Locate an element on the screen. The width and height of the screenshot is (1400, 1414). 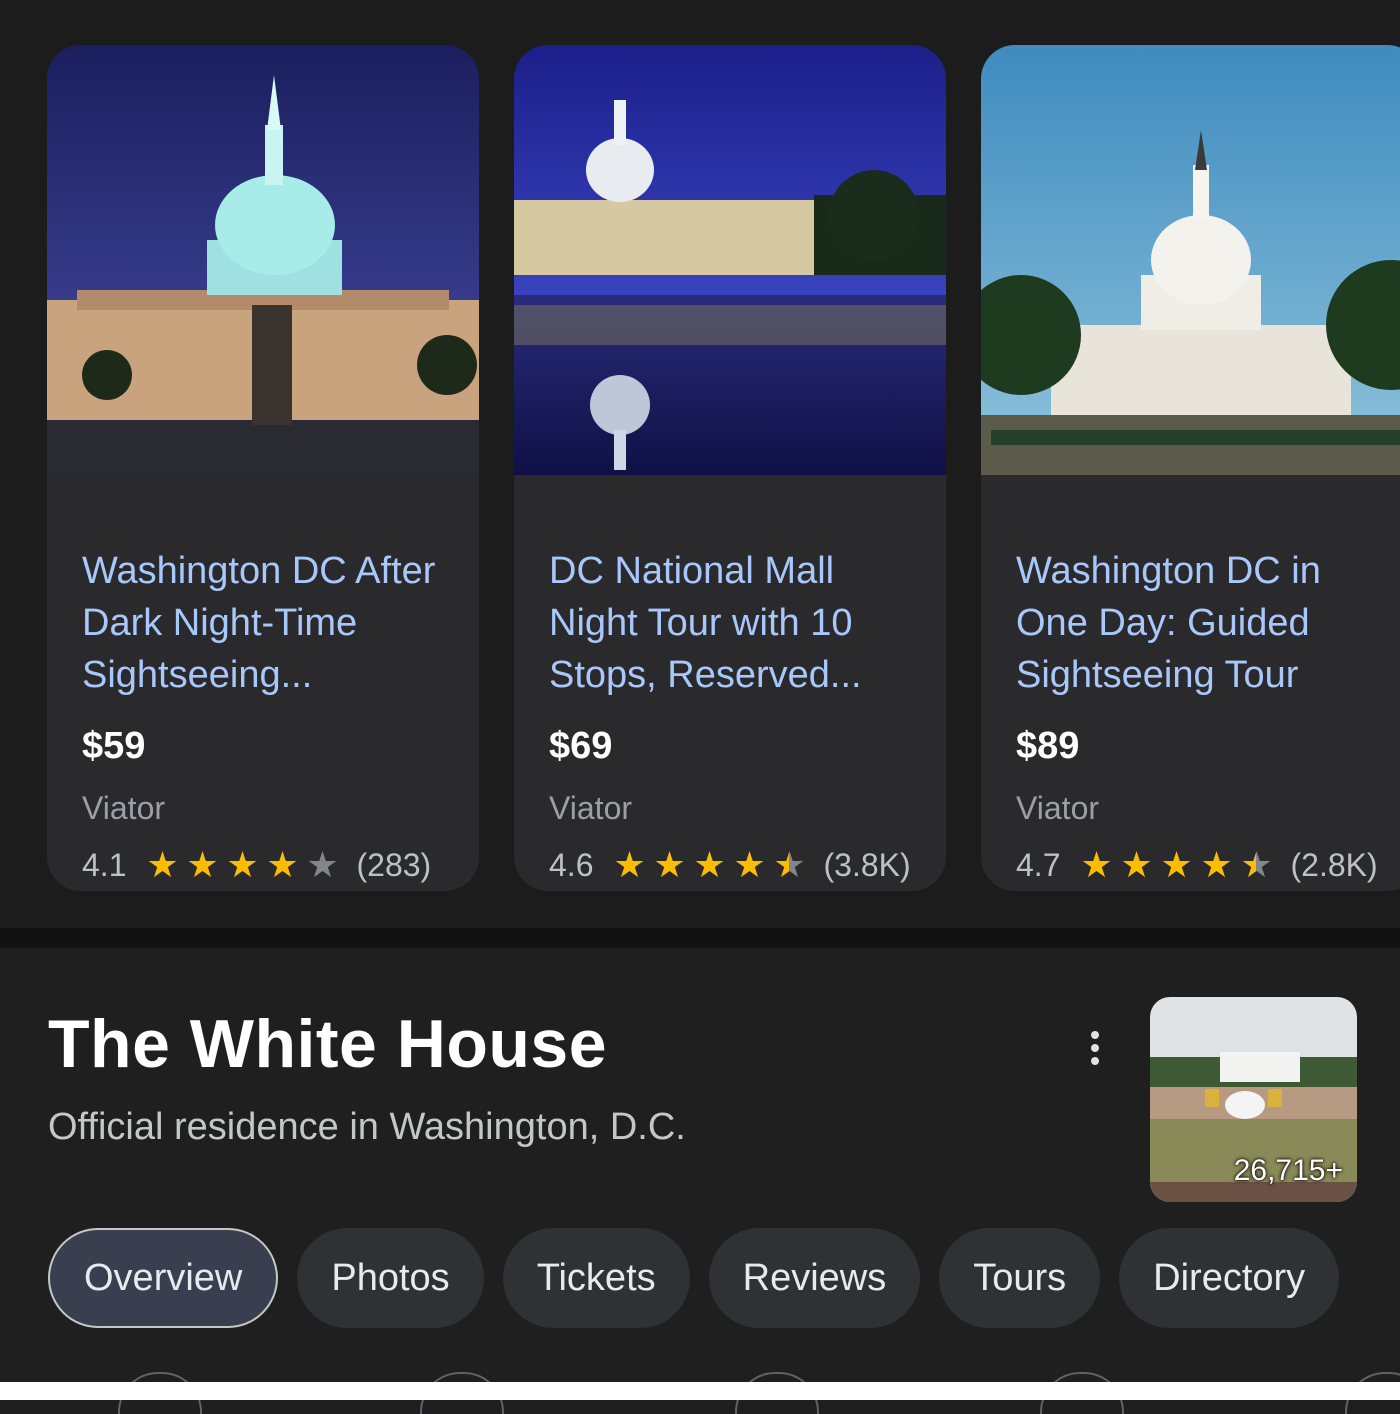
tour-price: $69 is located at coordinates (581, 746).